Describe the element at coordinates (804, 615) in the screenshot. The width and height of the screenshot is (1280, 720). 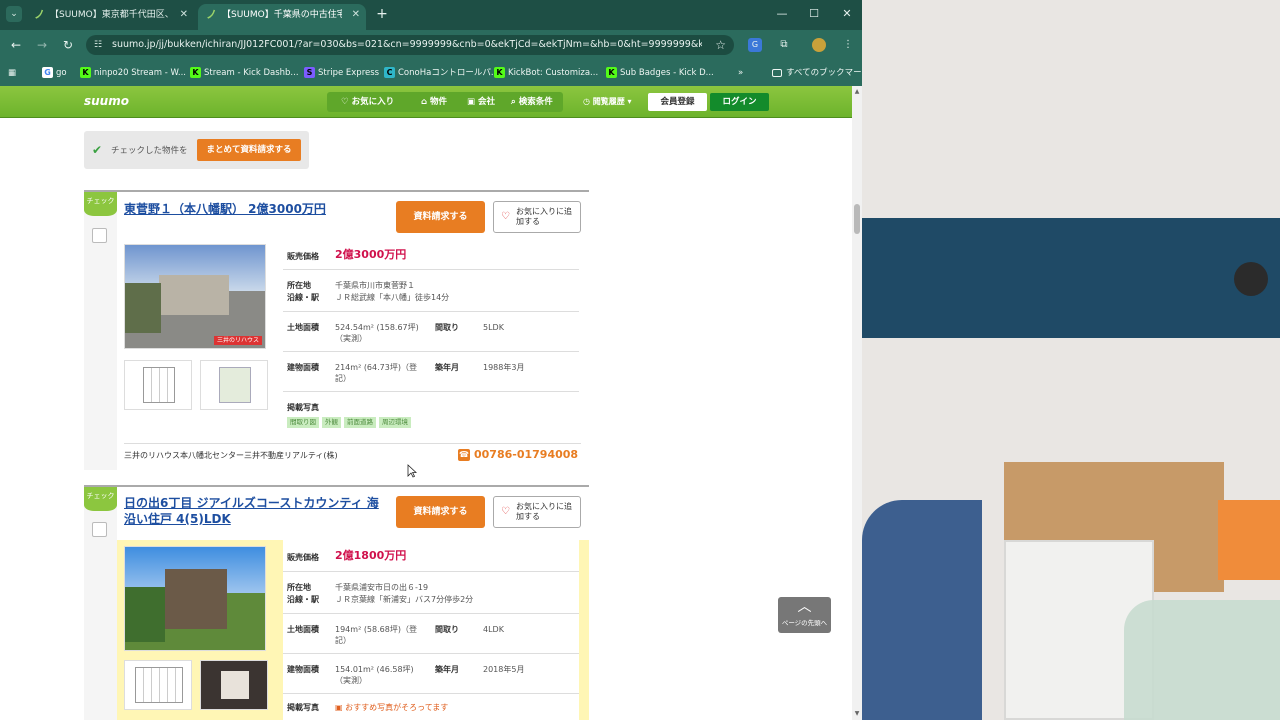
I see `page-top-button: ︿ ページの先頭へ` at that location.